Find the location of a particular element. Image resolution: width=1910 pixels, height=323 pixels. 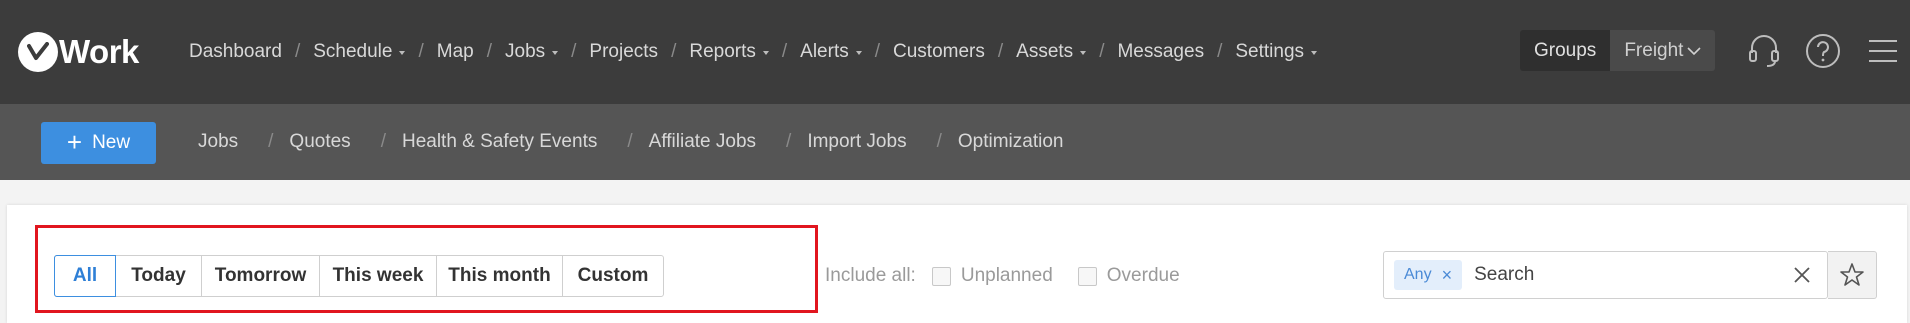

menu-icon is located at coordinates (1883, 51).